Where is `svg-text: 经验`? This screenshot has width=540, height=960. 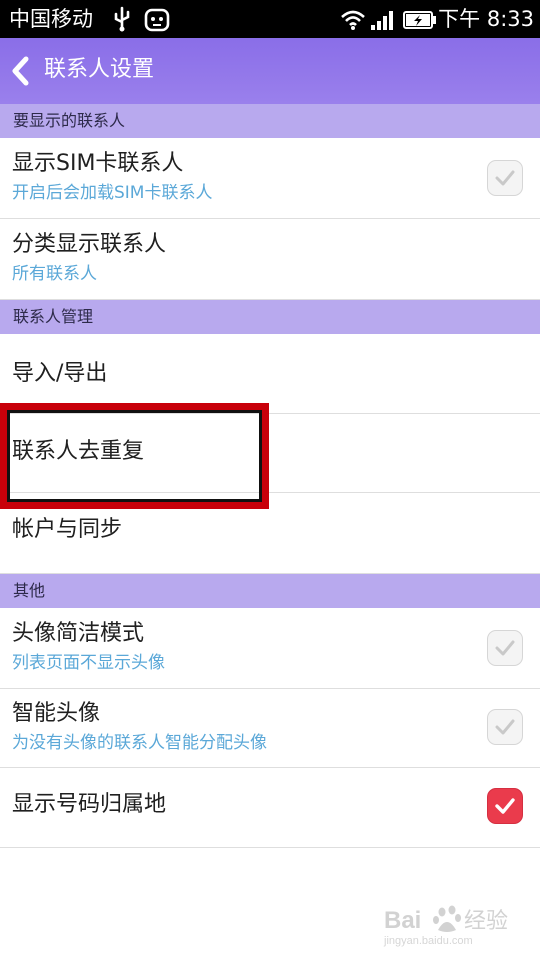
svg-text: 经验 is located at coordinates (486, 921).